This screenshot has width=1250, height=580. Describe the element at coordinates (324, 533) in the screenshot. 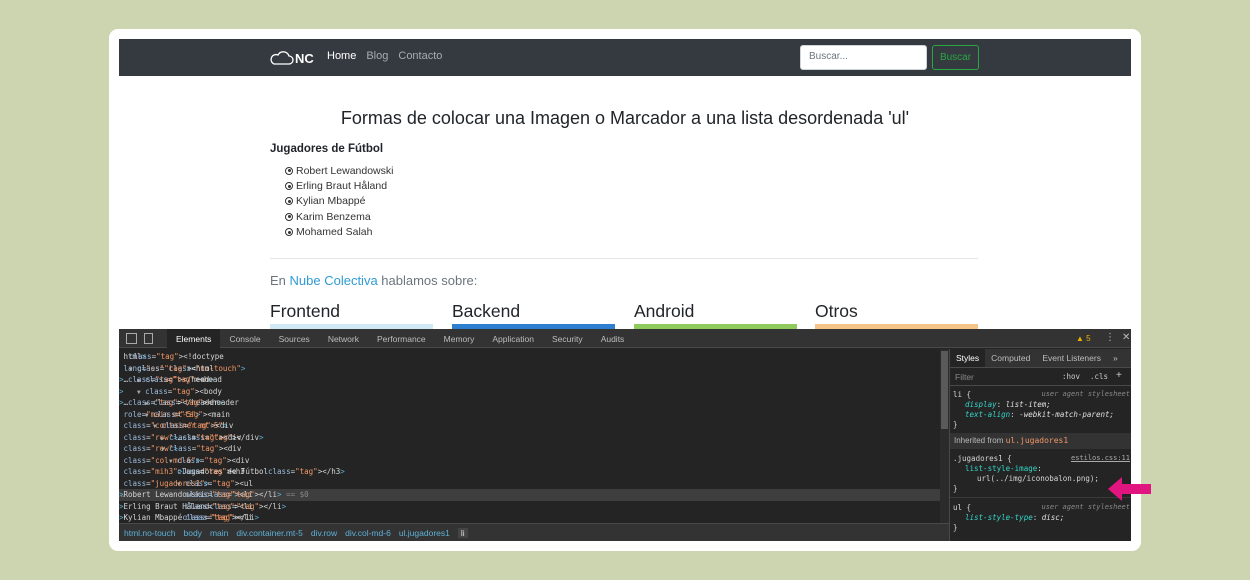

I see `breadcrumb-item: div.row` at that location.